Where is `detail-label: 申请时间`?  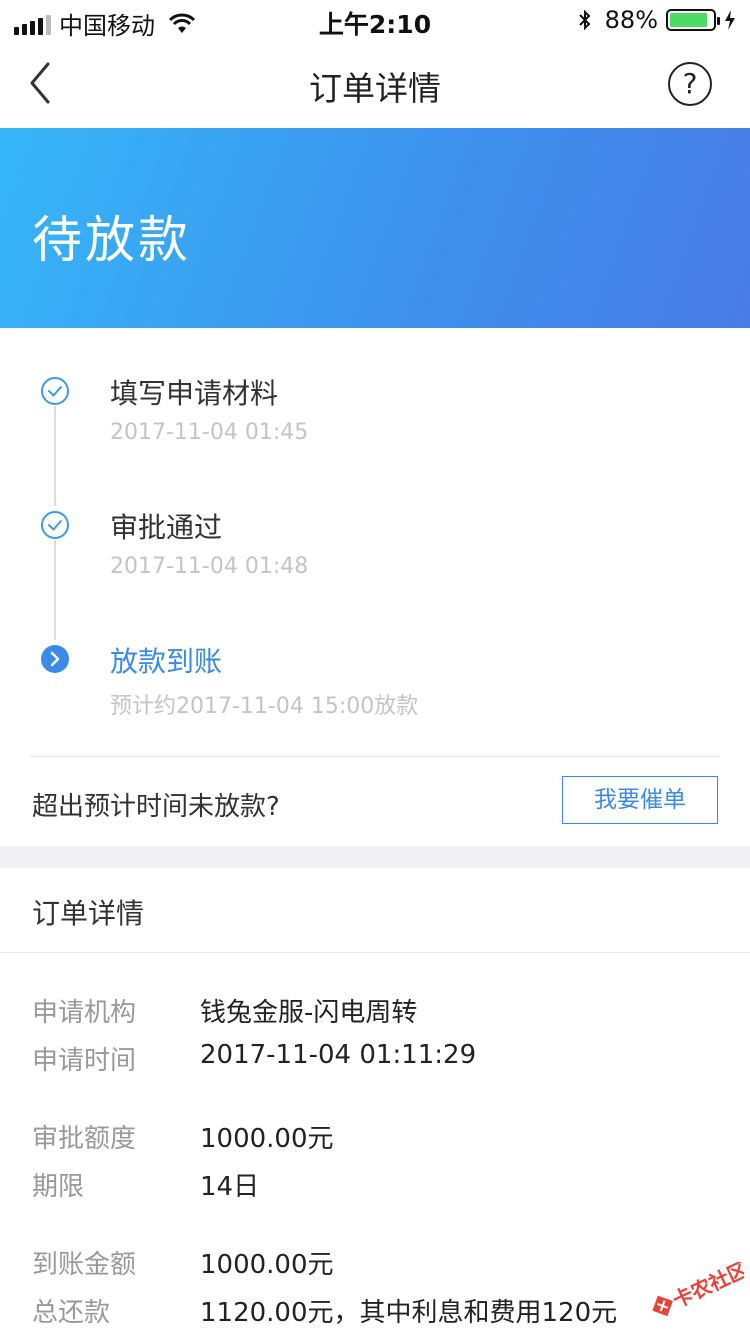 detail-label: 申请时间 is located at coordinates (84, 1061).